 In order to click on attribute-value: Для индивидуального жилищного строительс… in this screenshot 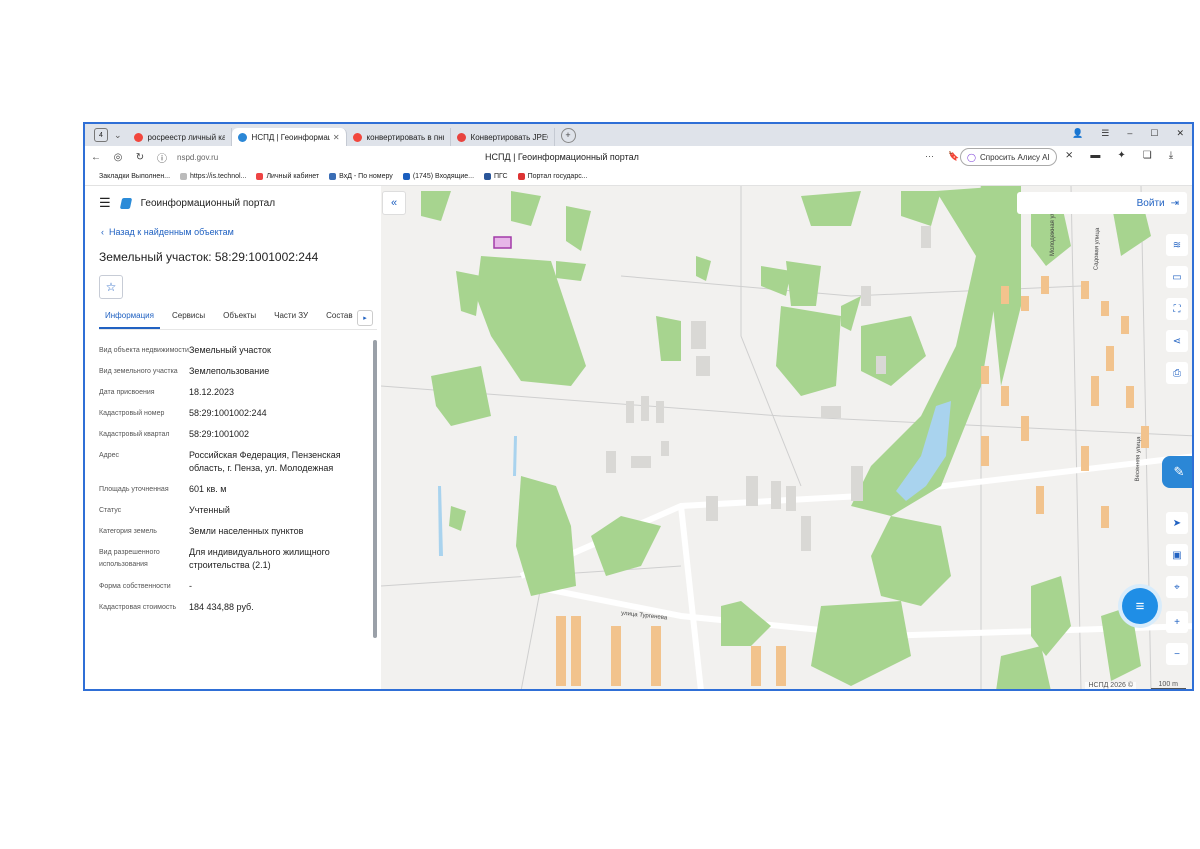, I will do `click(259, 558)`.